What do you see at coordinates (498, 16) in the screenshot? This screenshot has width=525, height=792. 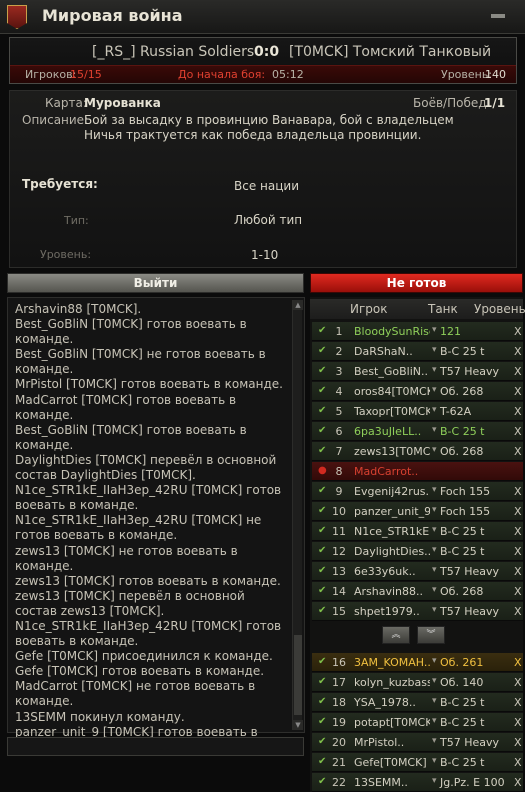 I see `minimize-button` at bounding box center [498, 16].